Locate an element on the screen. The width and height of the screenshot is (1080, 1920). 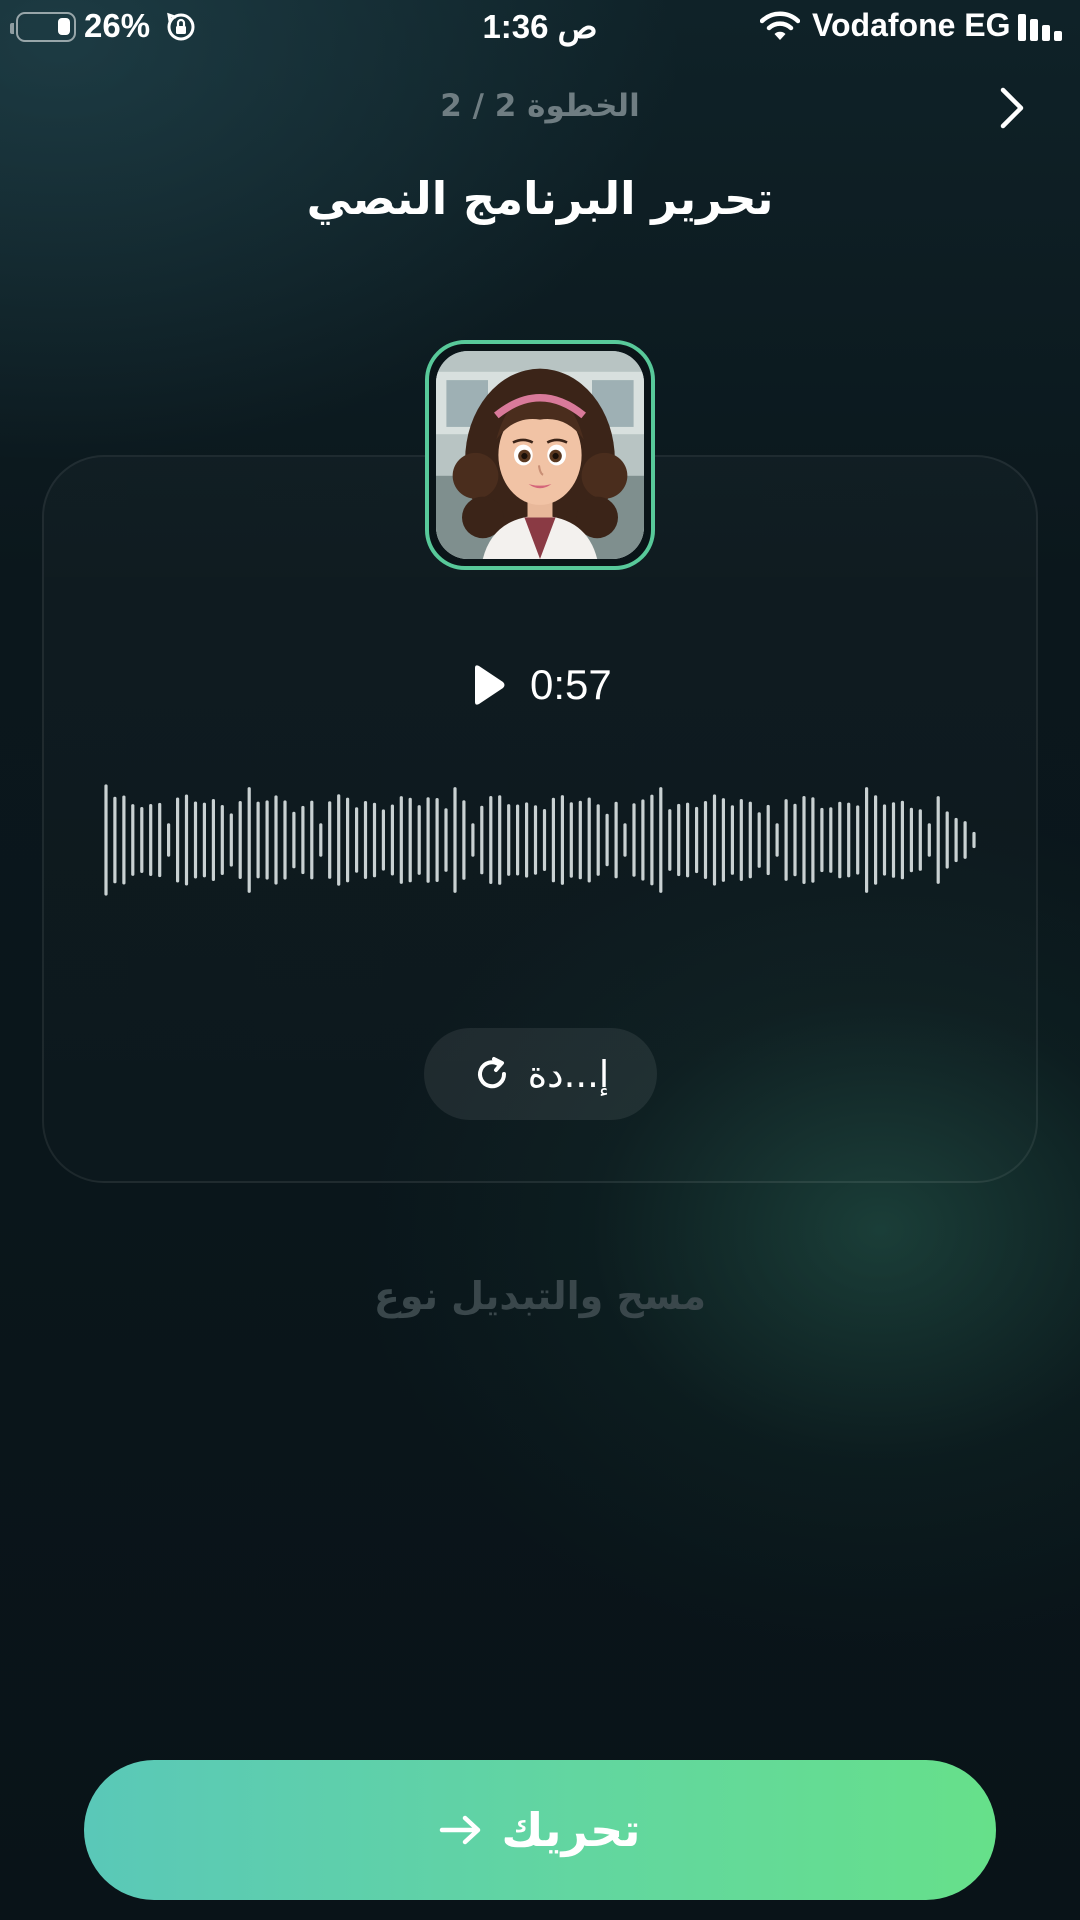
chevron-right-icon is located at coordinates (1012, 108).